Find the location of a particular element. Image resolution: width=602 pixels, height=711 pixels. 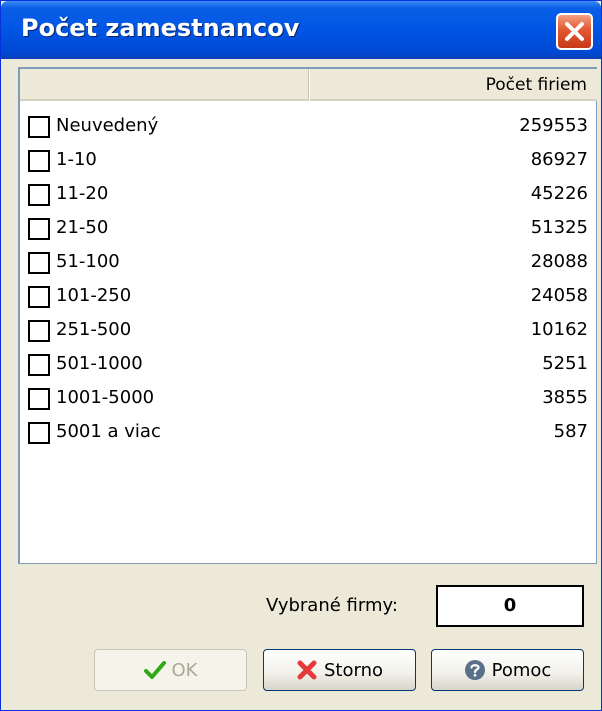

list-item-count: 10162 is located at coordinates (559, 329).